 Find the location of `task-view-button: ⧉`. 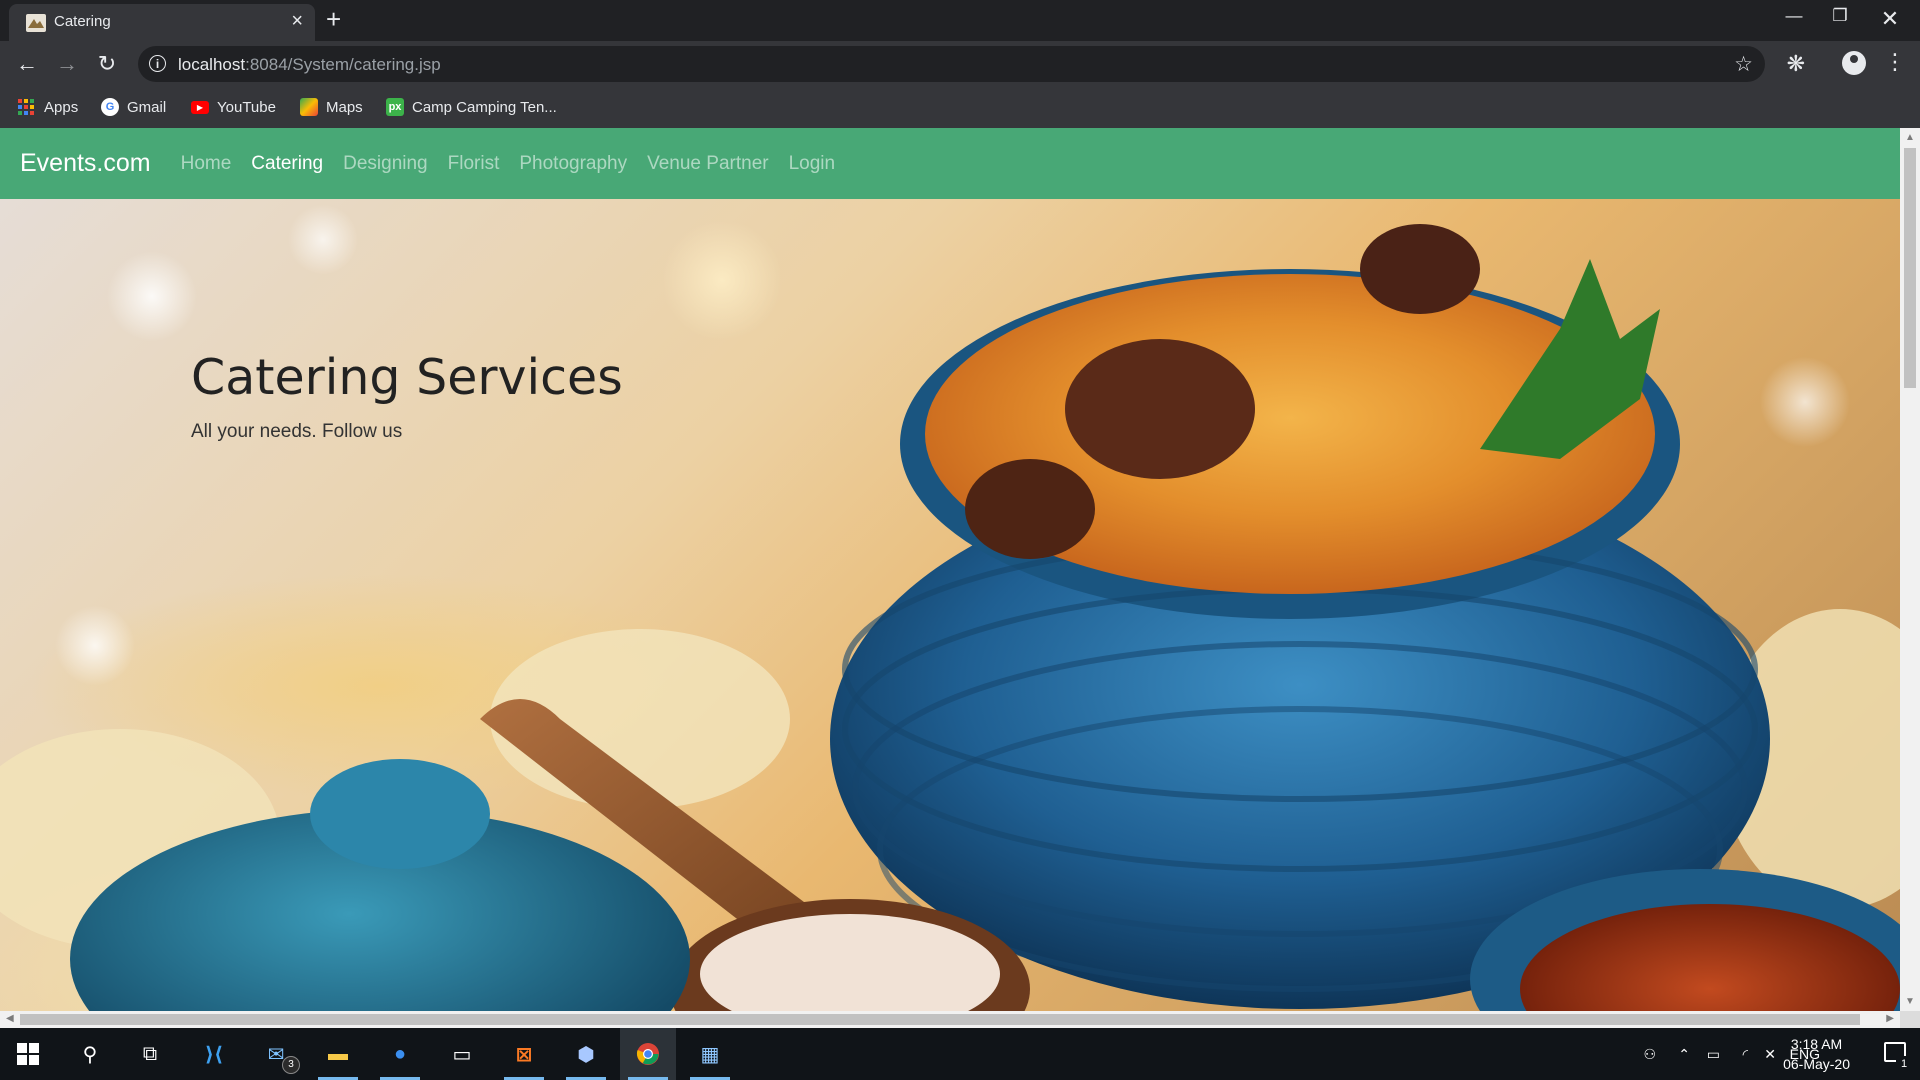

task-view-button: ⧉ is located at coordinates (150, 1054).